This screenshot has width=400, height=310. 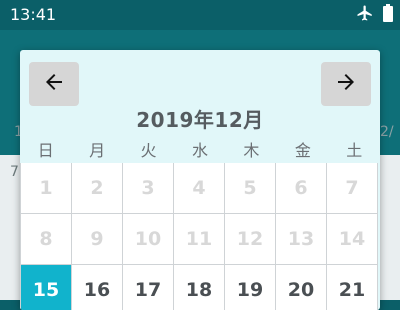 I want to click on day-cell: 16, so click(x=97, y=287).